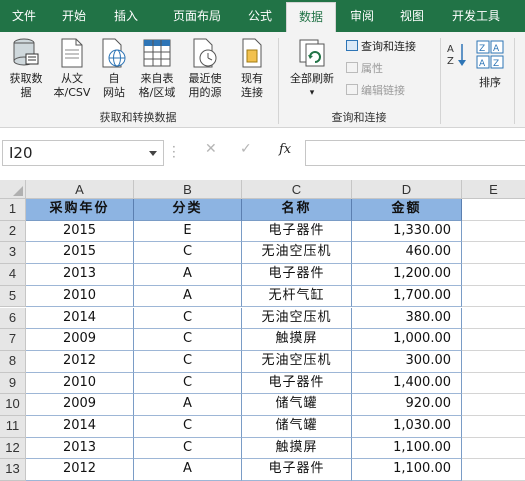 This screenshot has height=481, width=525. Describe the element at coordinates (407, 296) in the screenshot. I see `table-cell: 1,700.00` at that location.